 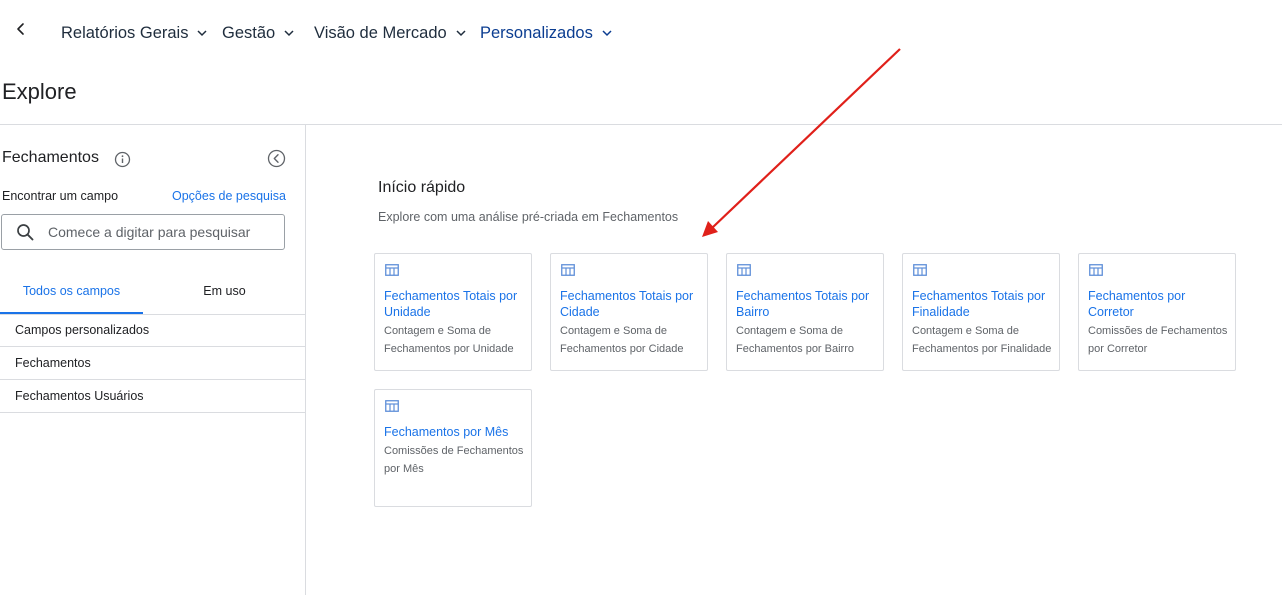 I want to click on menu-label: Visão de Mercado, so click(x=380, y=32).